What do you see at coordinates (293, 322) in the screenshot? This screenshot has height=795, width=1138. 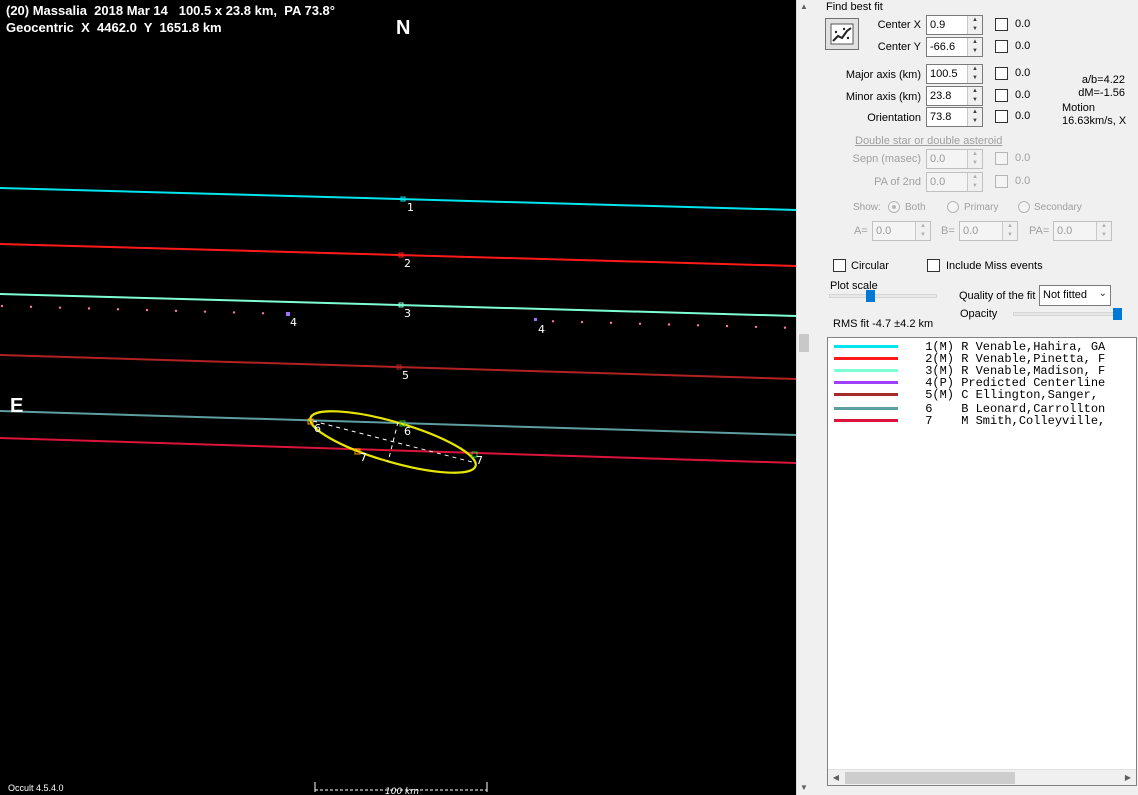 I see `centerline-label-left: 4` at bounding box center [293, 322].